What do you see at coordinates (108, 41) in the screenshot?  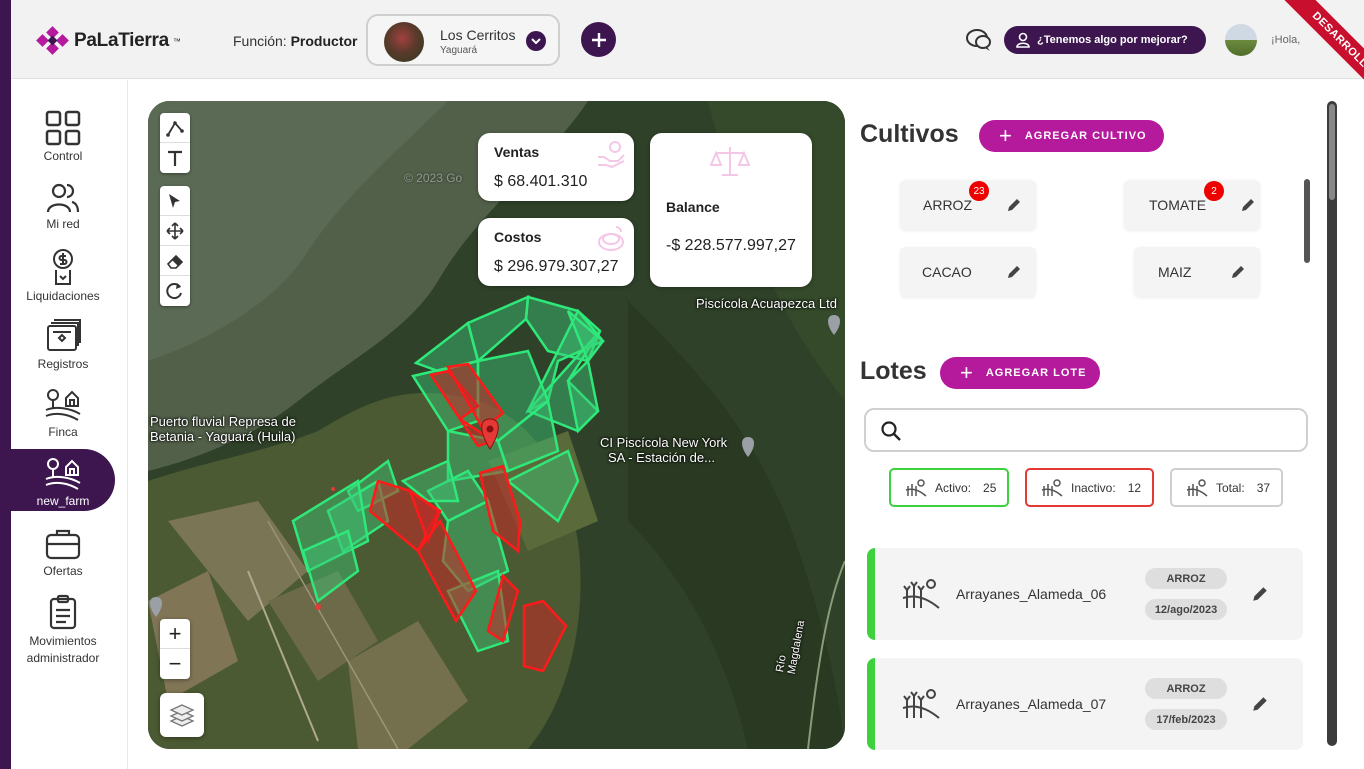 I see `brand-logo: PaLaTierra ™` at bounding box center [108, 41].